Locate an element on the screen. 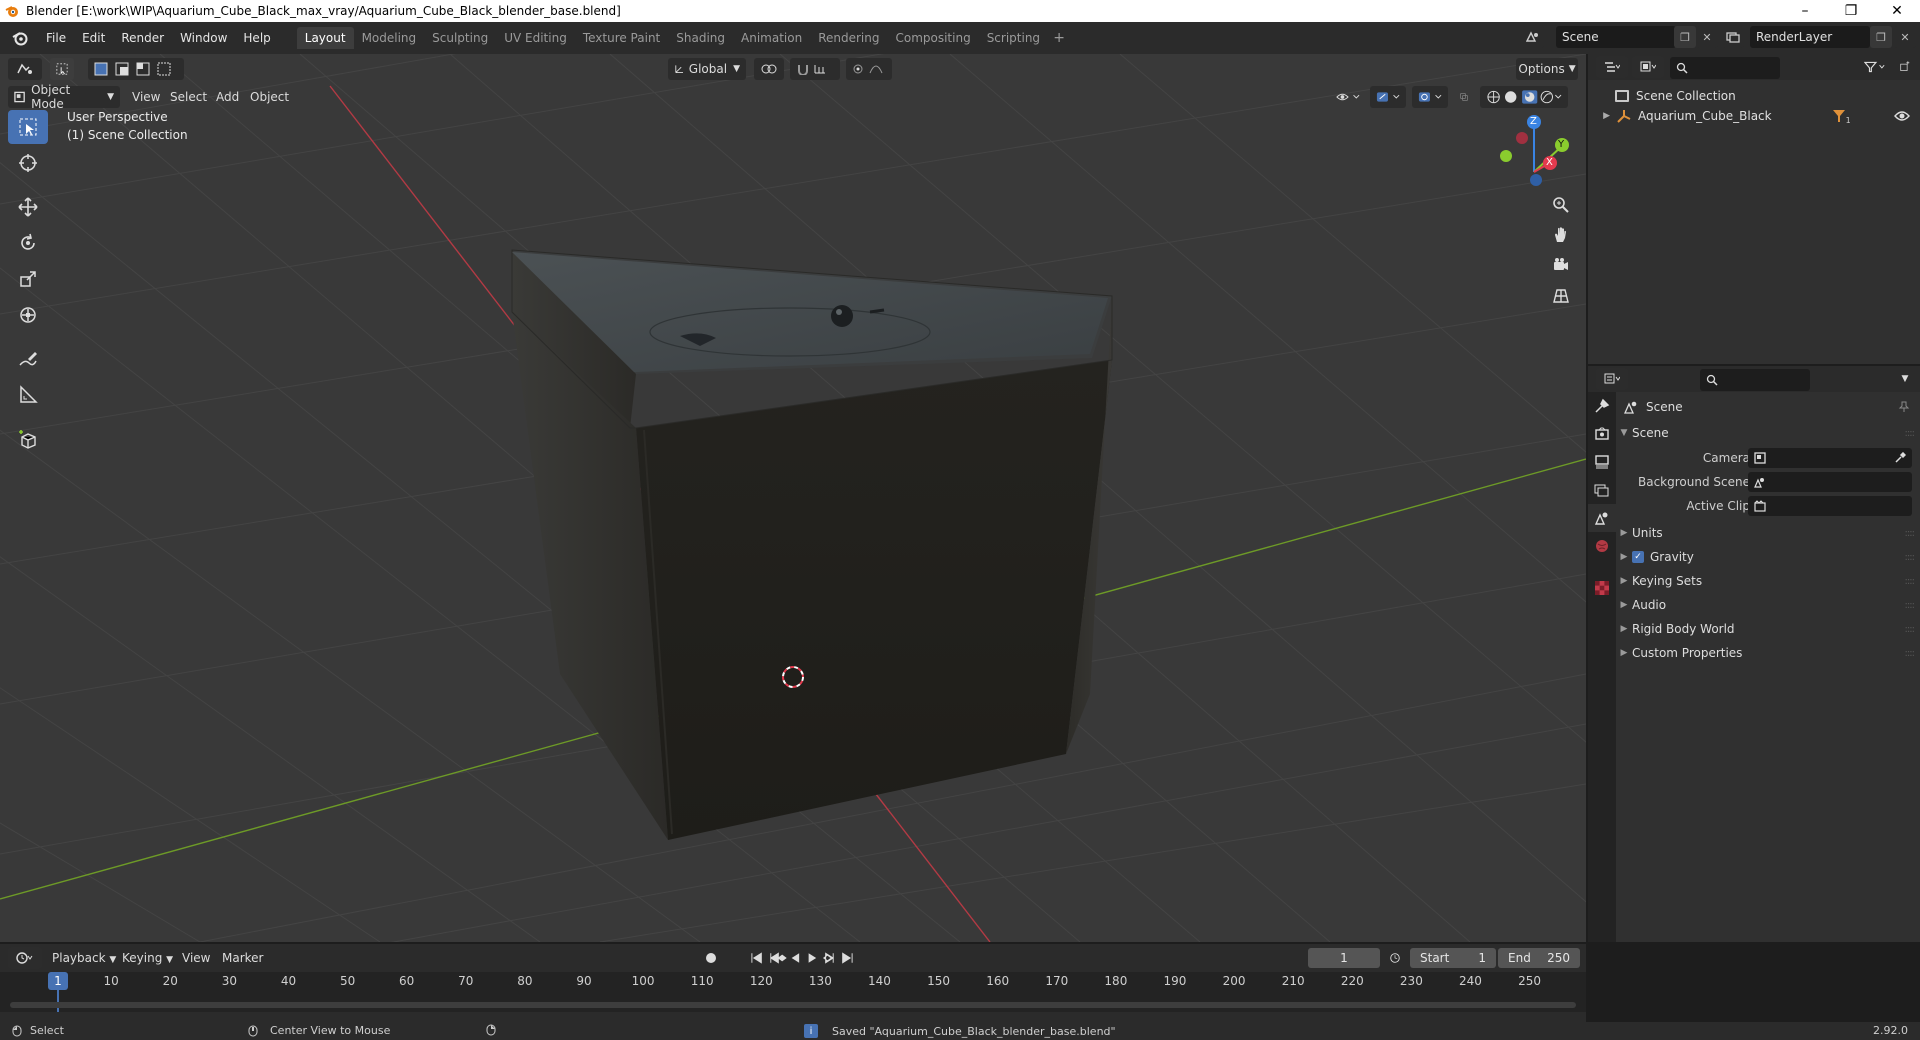  background-scene-field is located at coordinates (1830, 482).